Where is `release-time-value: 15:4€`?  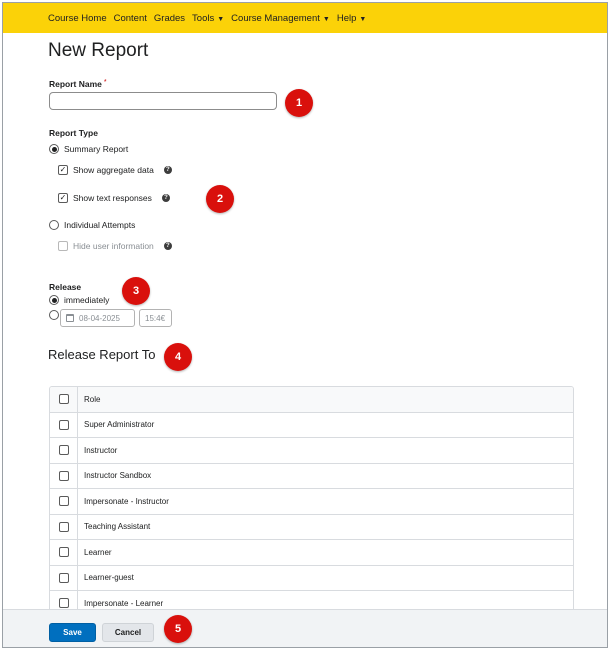
release-time-value: 15:4€ is located at coordinates (155, 318).